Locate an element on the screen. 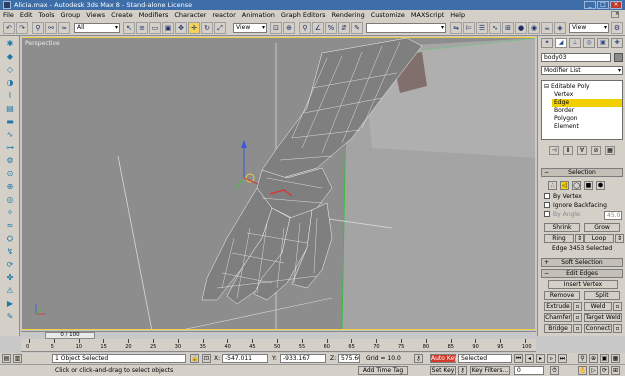 The width and height of the screenshot is (625, 376). layer-manager-icon: ☰ is located at coordinates (482, 28).